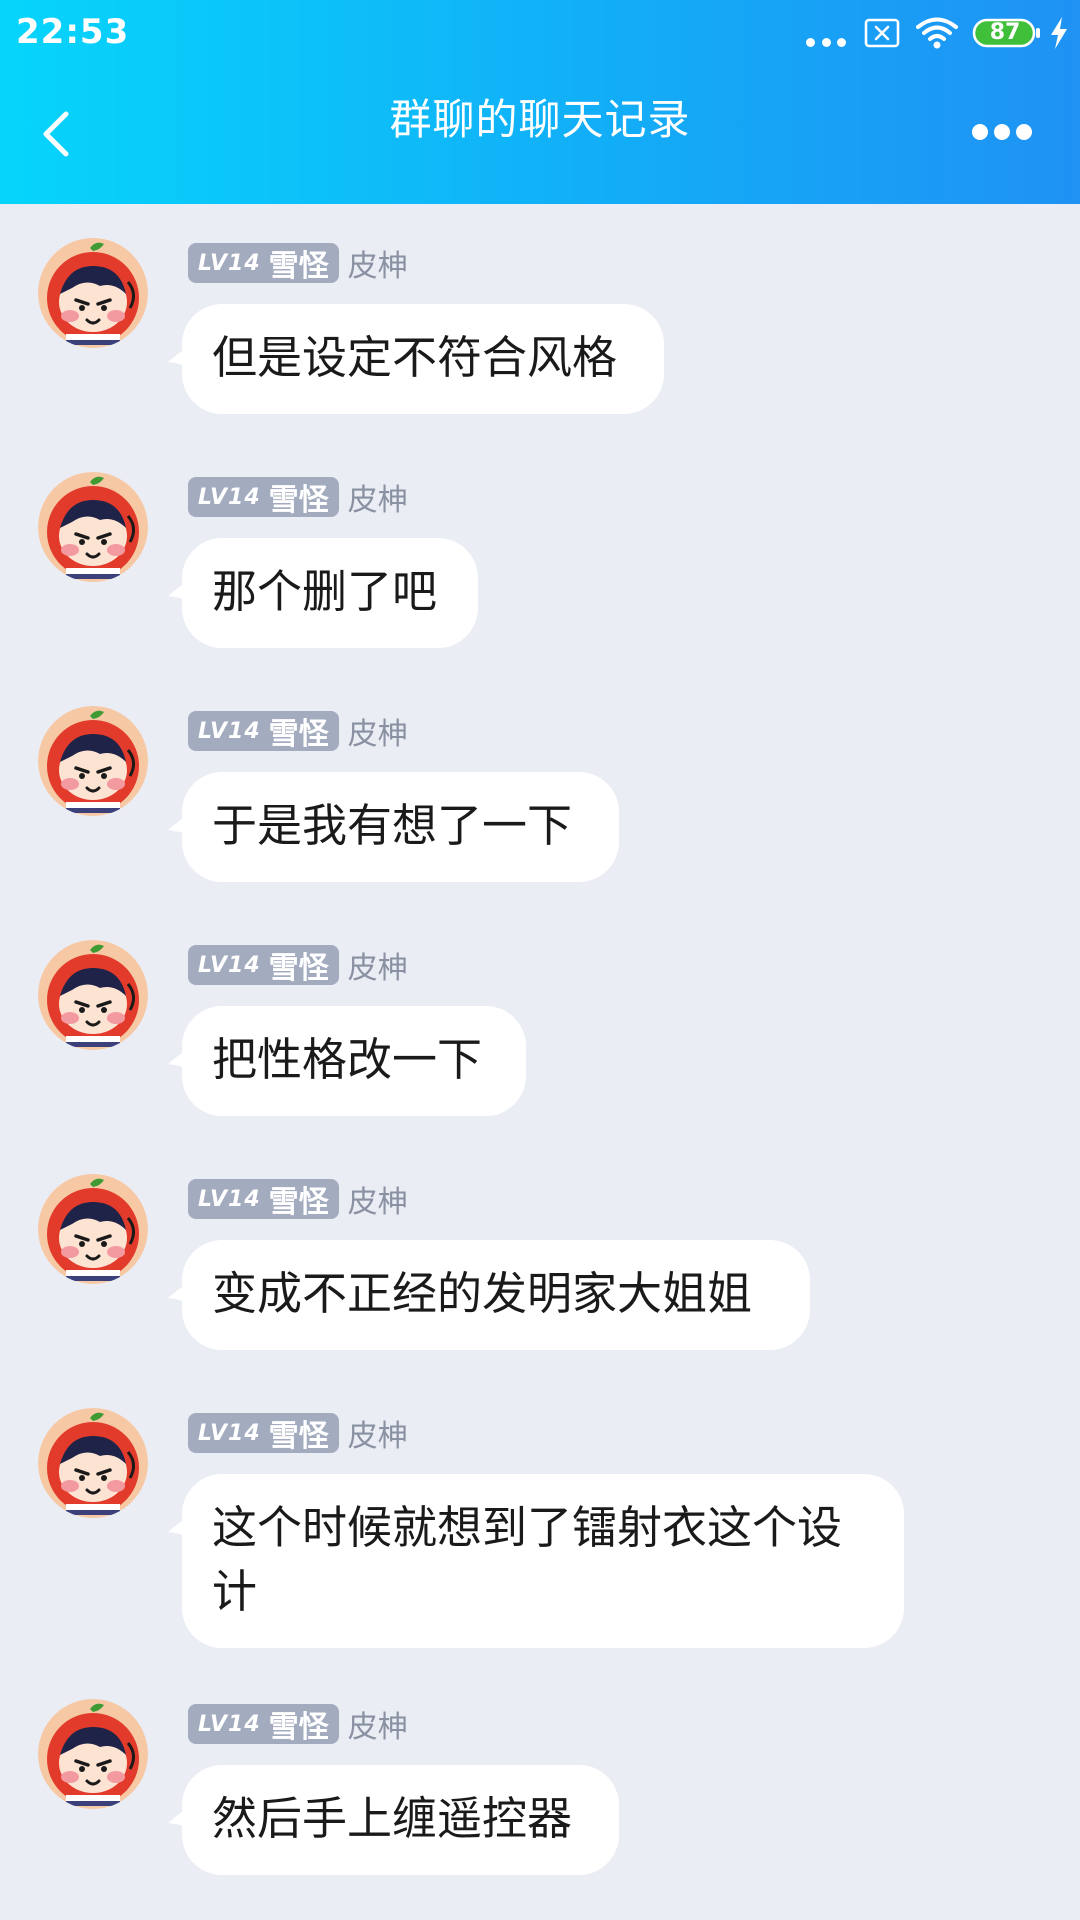  What do you see at coordinates (527, 1559) in the screenshot?
I see `message-text: 这个时候就想到了镭射衣这个设计` at bounding box center [527, 1559].